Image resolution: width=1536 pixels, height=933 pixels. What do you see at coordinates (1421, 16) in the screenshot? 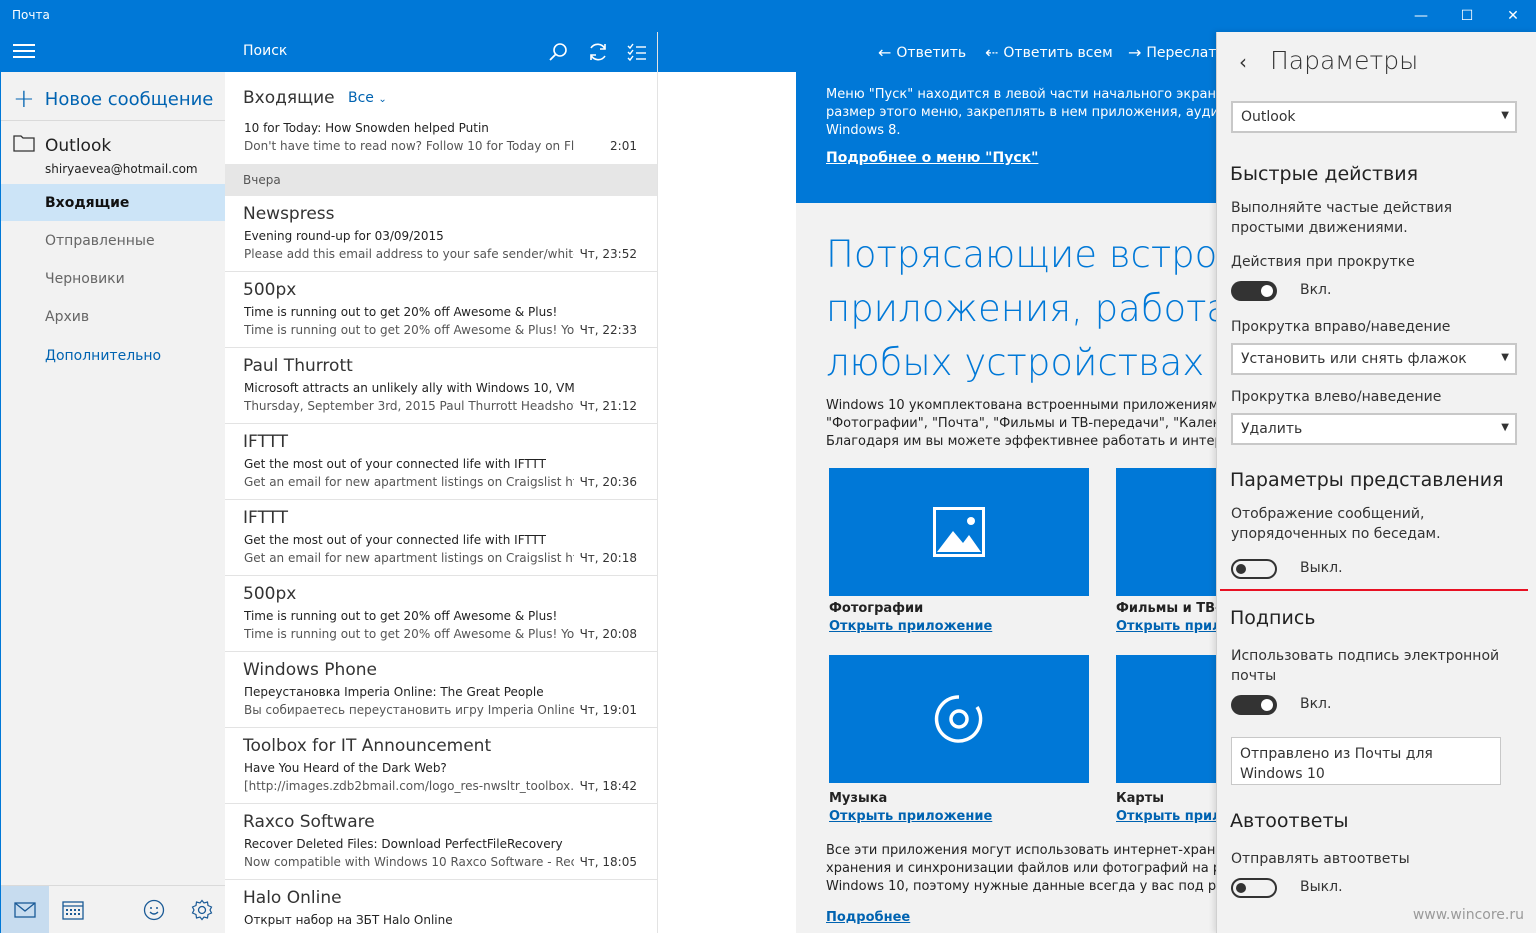
I see `minimize-button: —` at bounding box center [1421, 16].